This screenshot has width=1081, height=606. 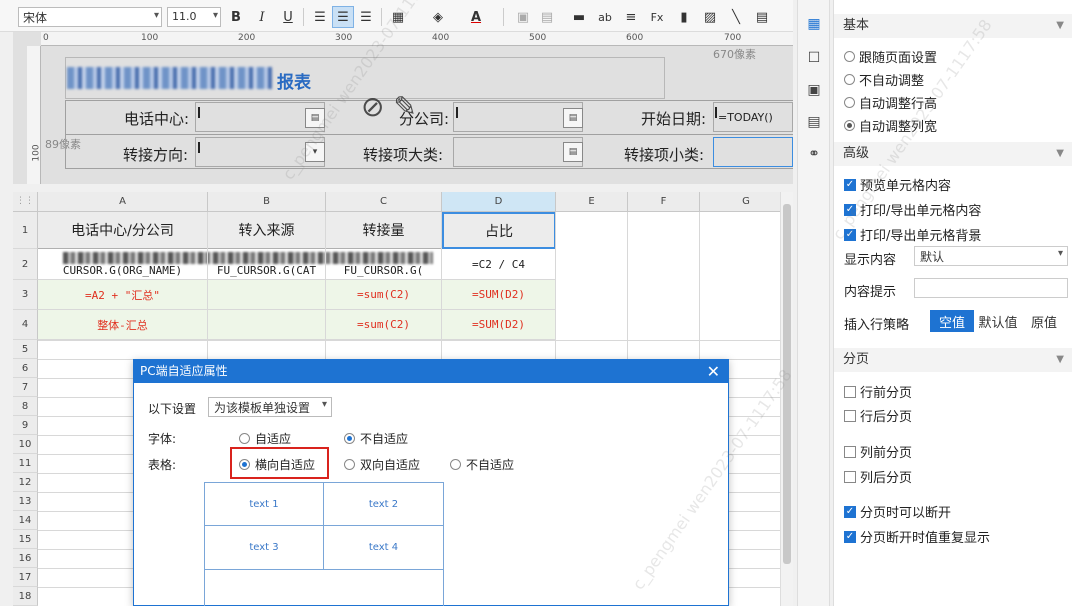 What do you see at coordinates (1044, 321) in the screenshot?
I see `insert-policy-original: 原值` at bounding box center [1044, 321].